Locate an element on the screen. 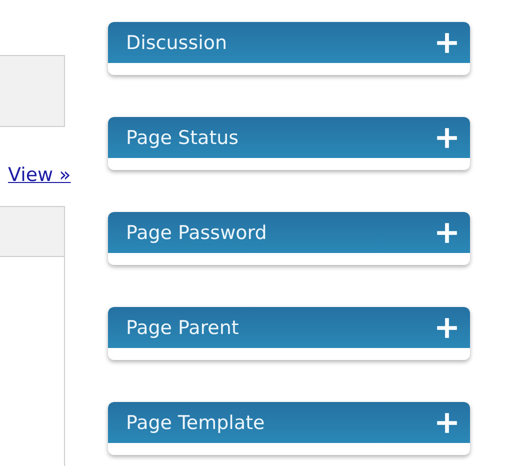  panel-header: Page Template is located at coordinates (289, 422).